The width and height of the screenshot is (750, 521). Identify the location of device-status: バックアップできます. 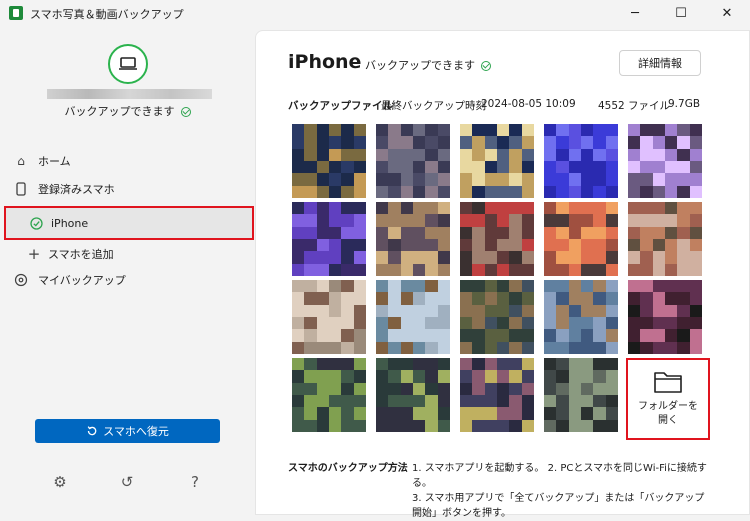
(127, 111).